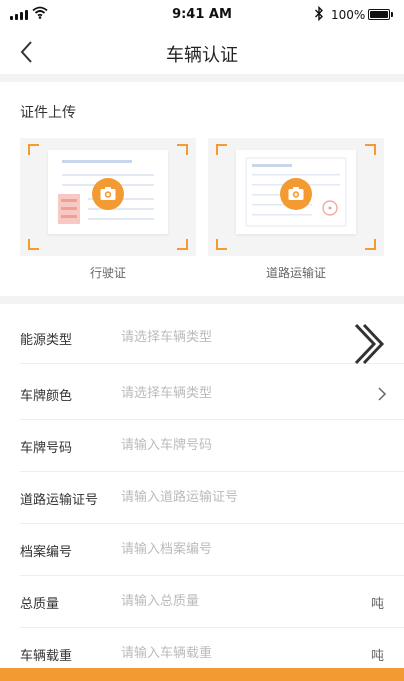  What do you see at coordinates (46, 656) in the screenshot?
I see `vehicle-load-label: 车辆载重` at bounding box center [46, 656].